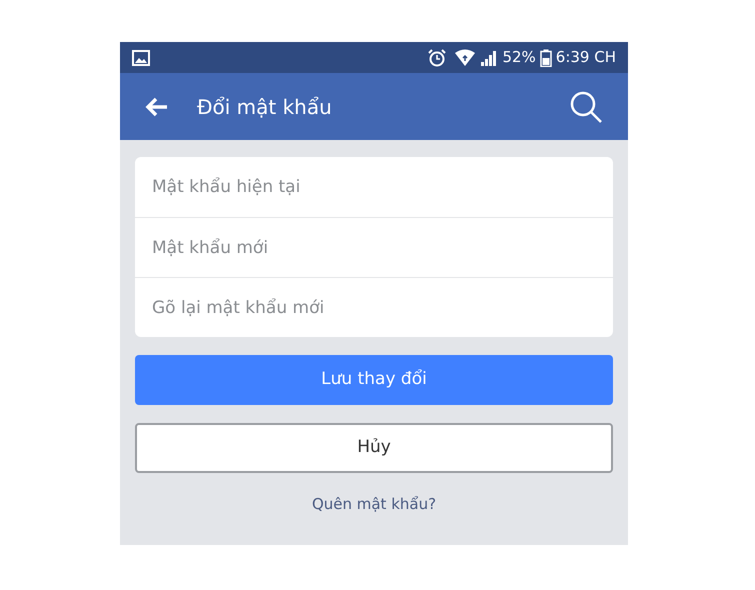 This screenshot has width=755, height=590. Describe the element at coordinates (519, 57) in the screenshot. I see `battery-percentage: 52%` at that location.